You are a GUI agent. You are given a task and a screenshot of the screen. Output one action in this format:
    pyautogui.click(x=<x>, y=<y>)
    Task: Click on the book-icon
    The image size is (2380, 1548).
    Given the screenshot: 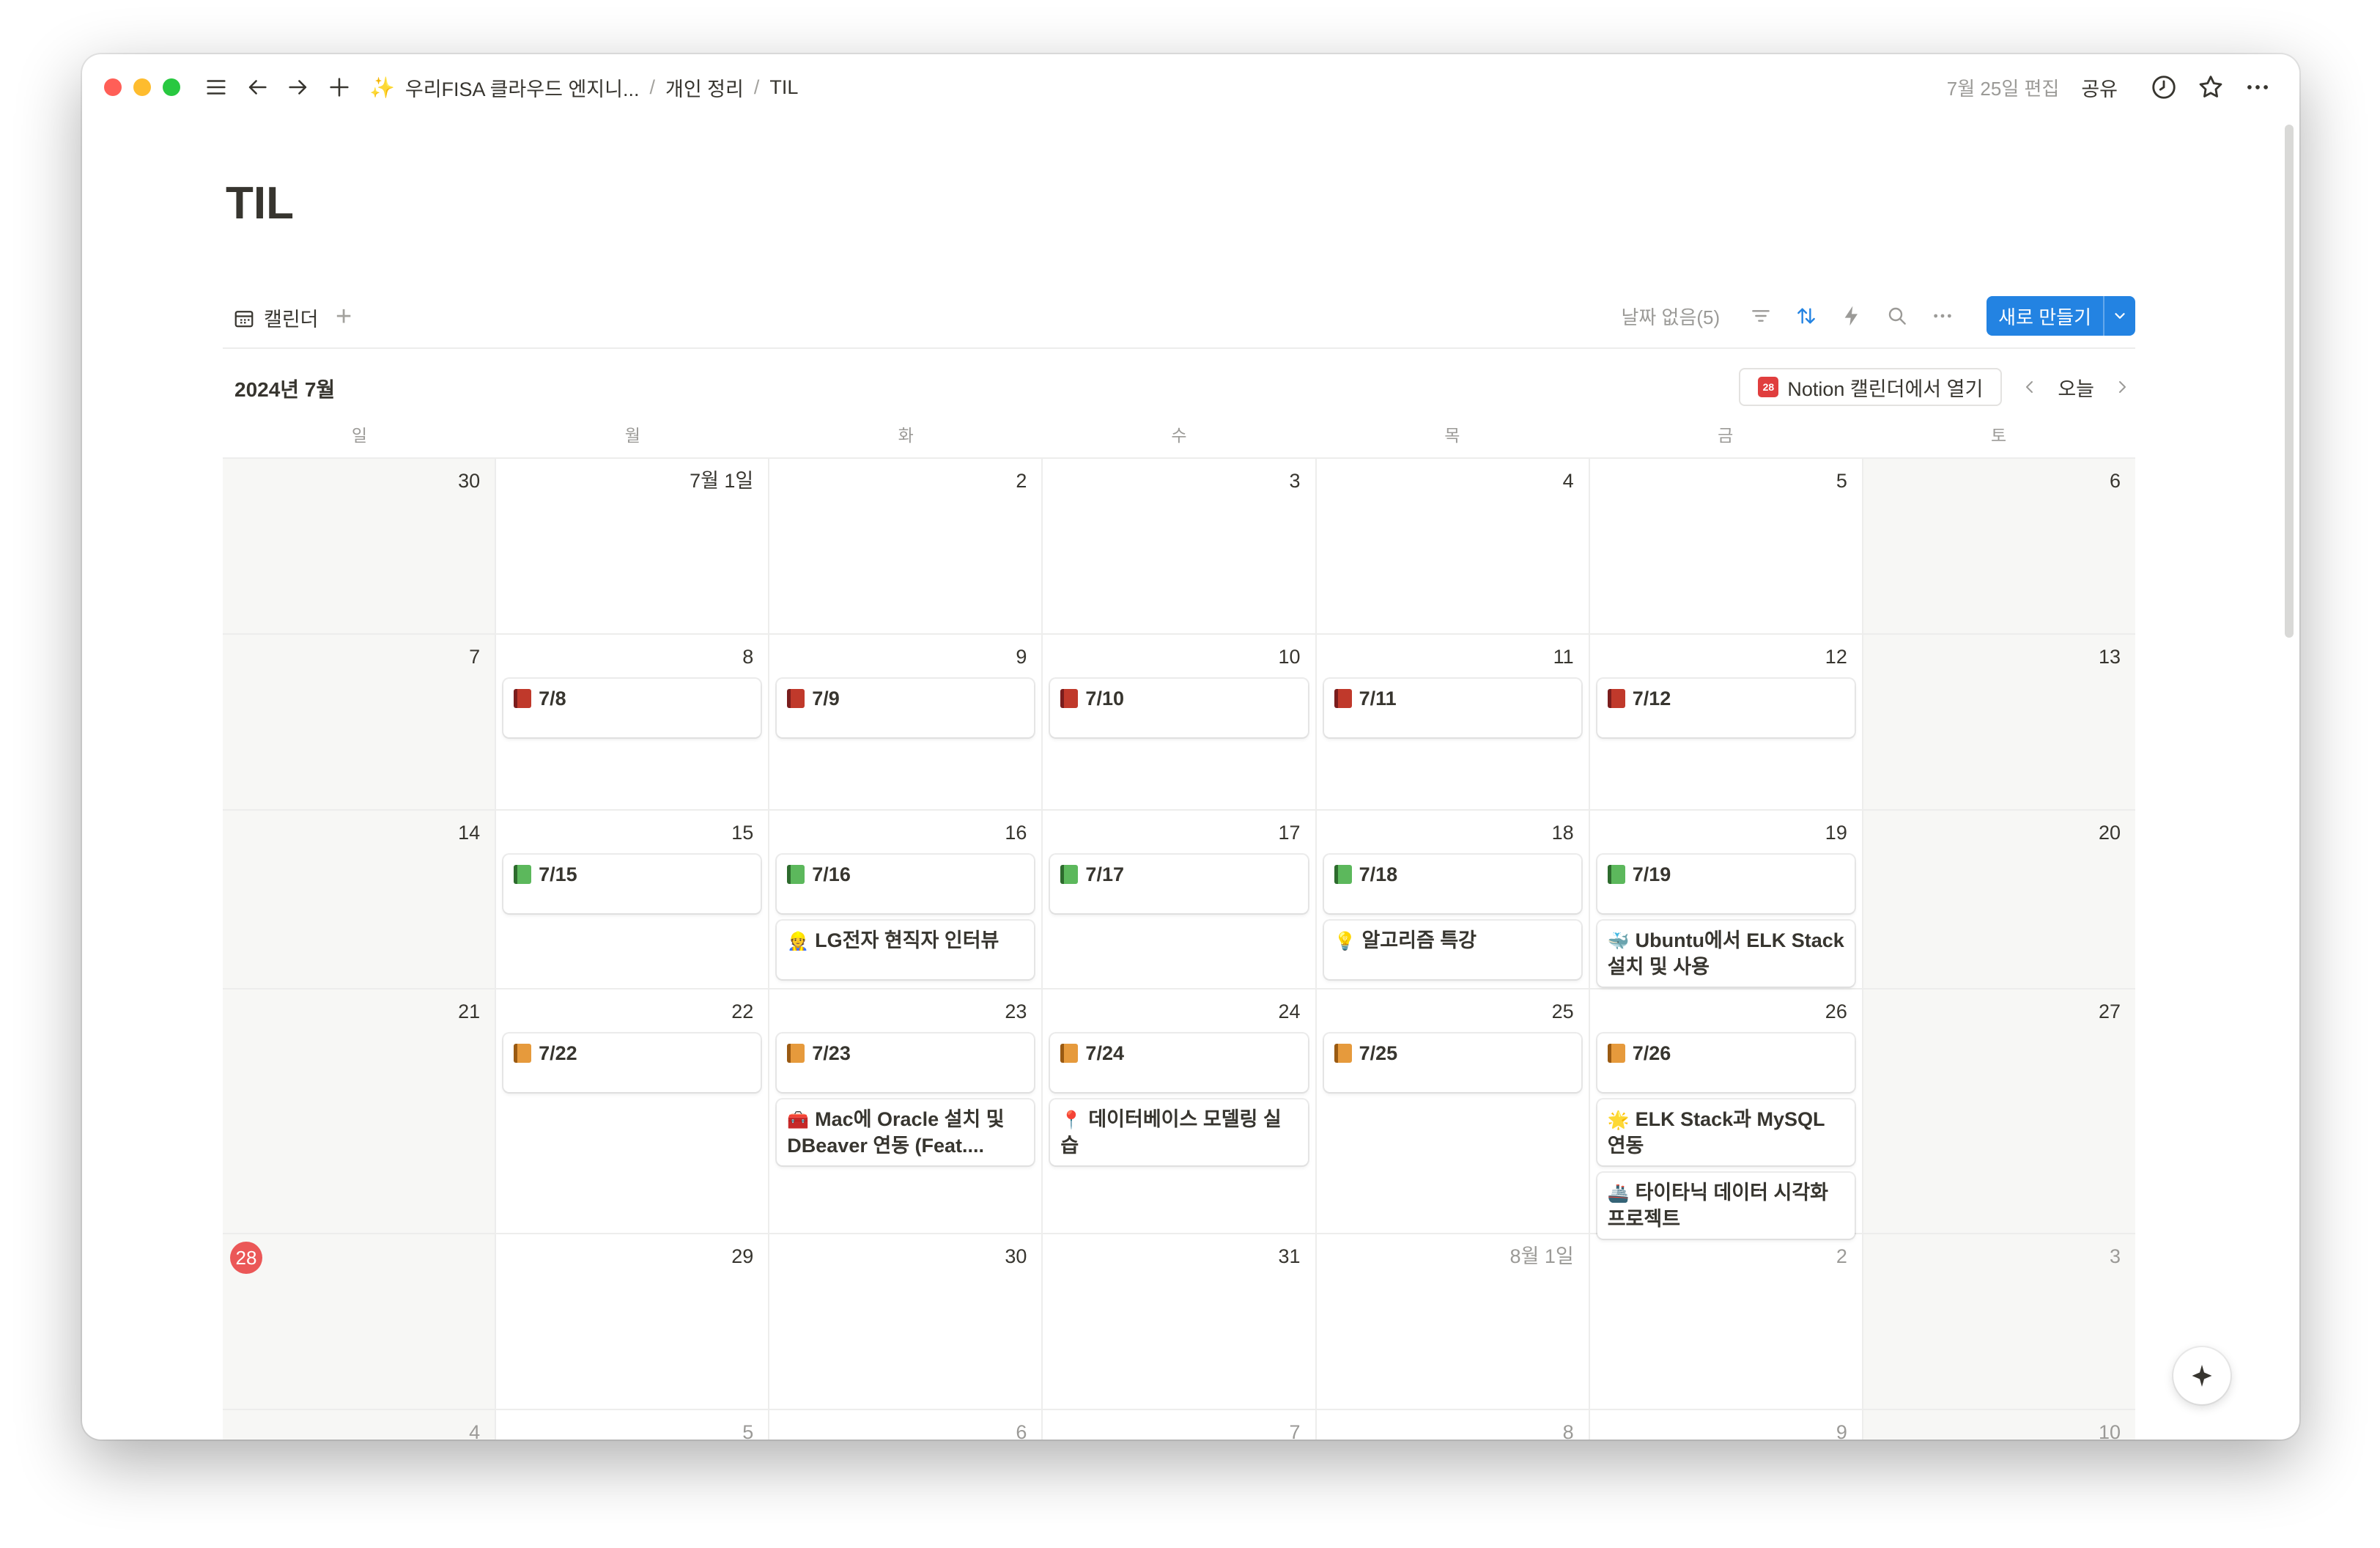 What is the action you would take?
    pyautogui.click(x=1069, y=698)
    